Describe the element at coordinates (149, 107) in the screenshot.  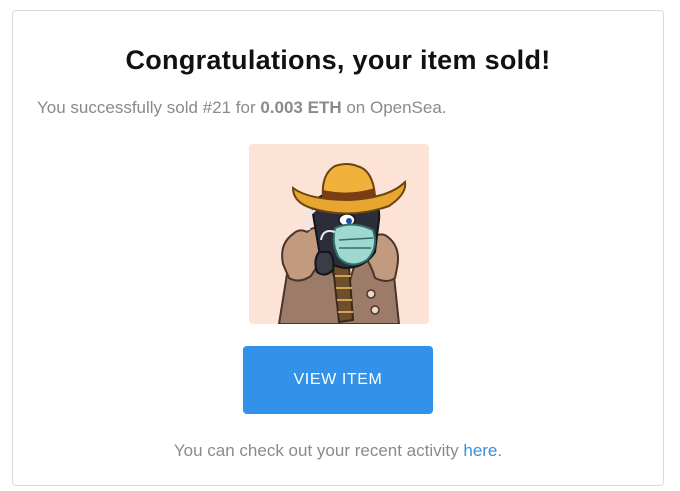
I see `sale-message-prefix: You successfully sold #21 for` at that location.